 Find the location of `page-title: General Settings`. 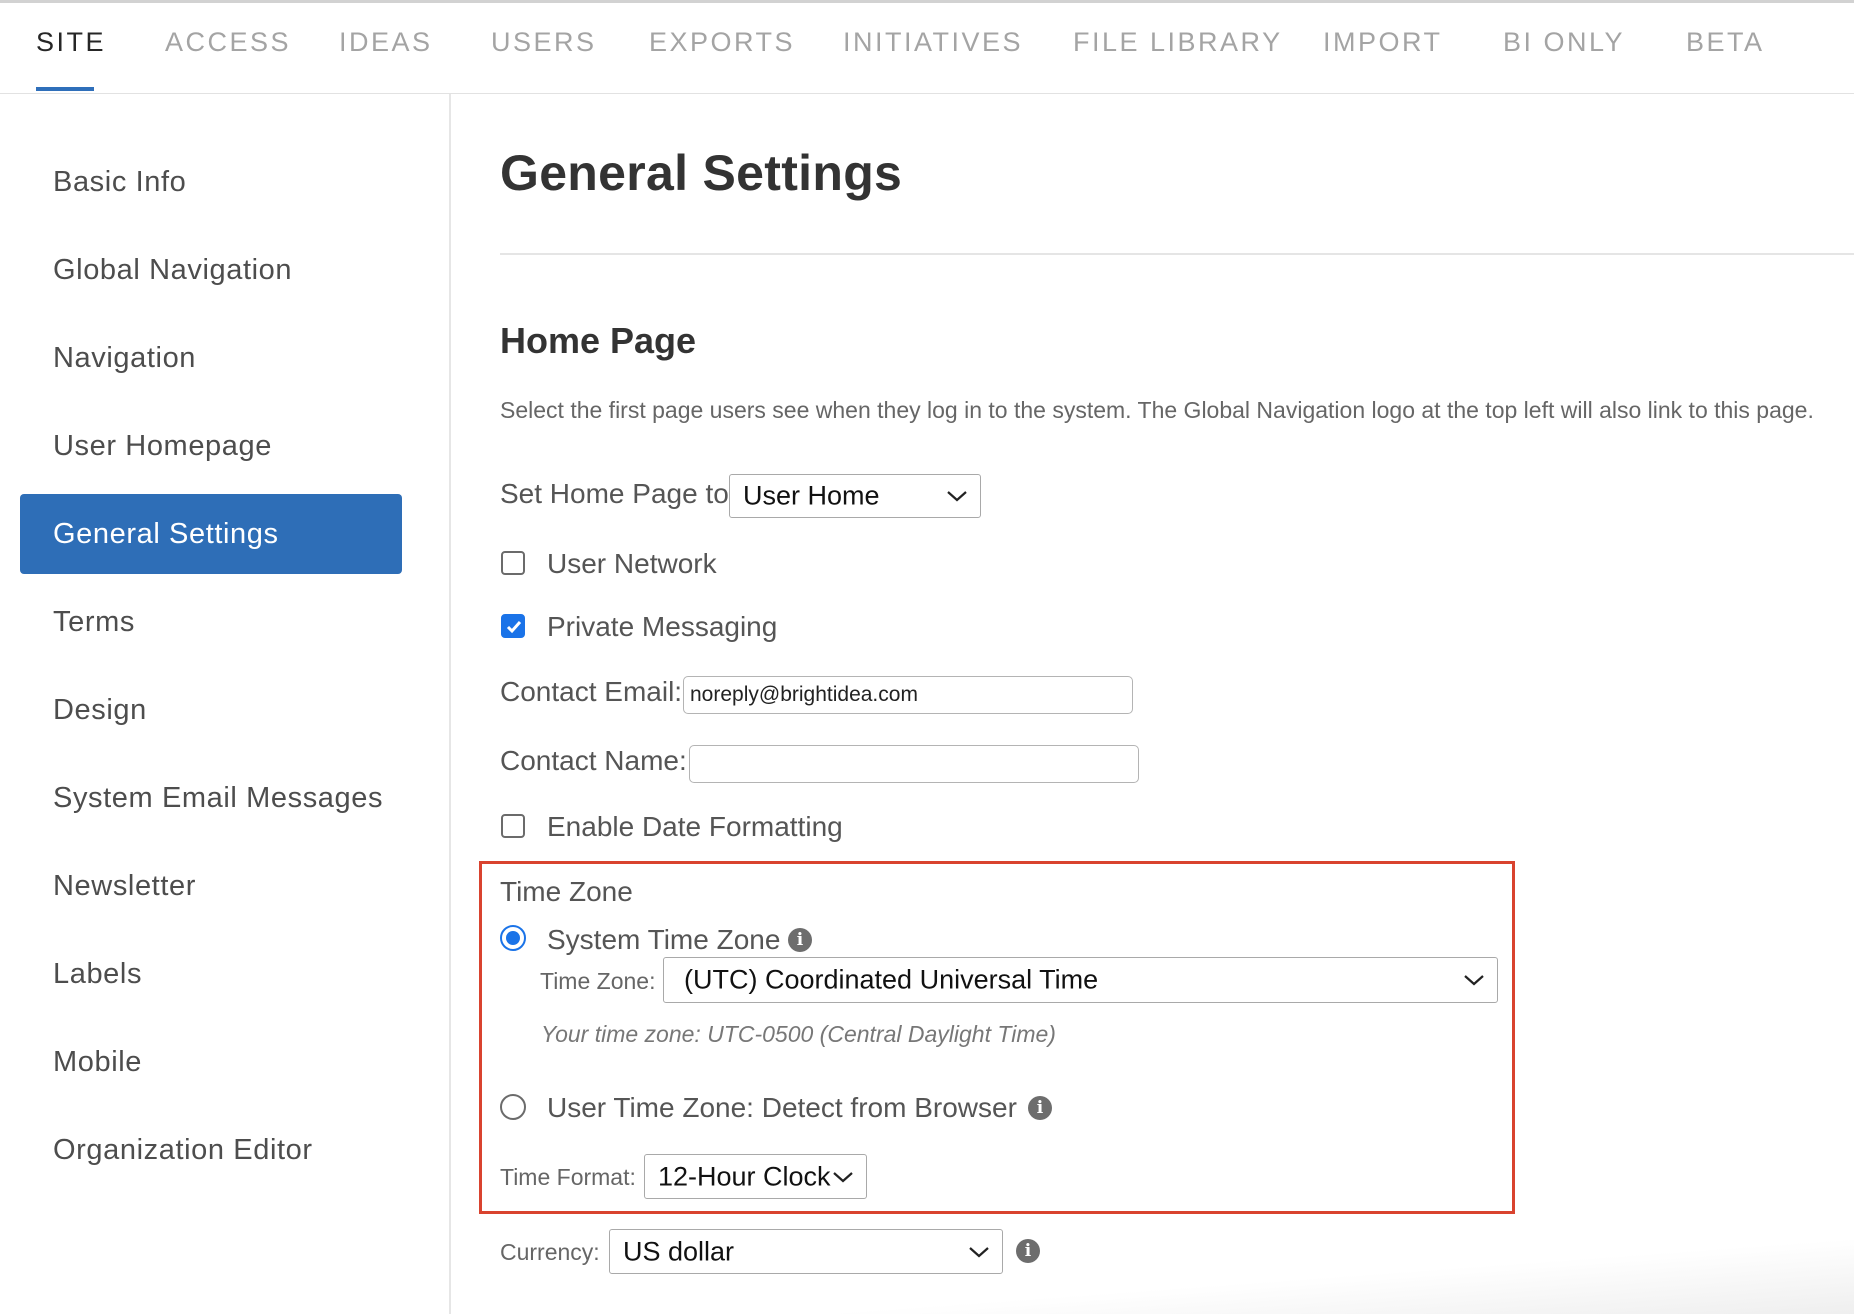

page-title: General Settings is located at coordinates (701, 173).